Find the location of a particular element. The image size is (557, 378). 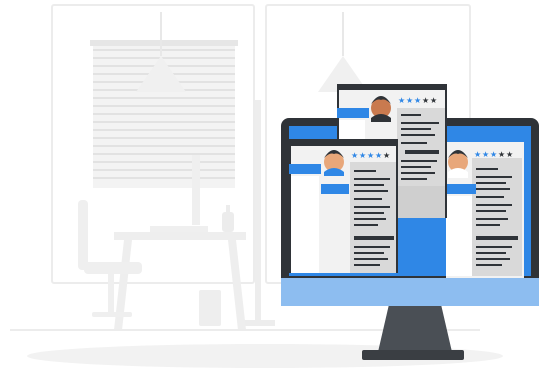

avatar-icon is located at coordinates (458, 164).